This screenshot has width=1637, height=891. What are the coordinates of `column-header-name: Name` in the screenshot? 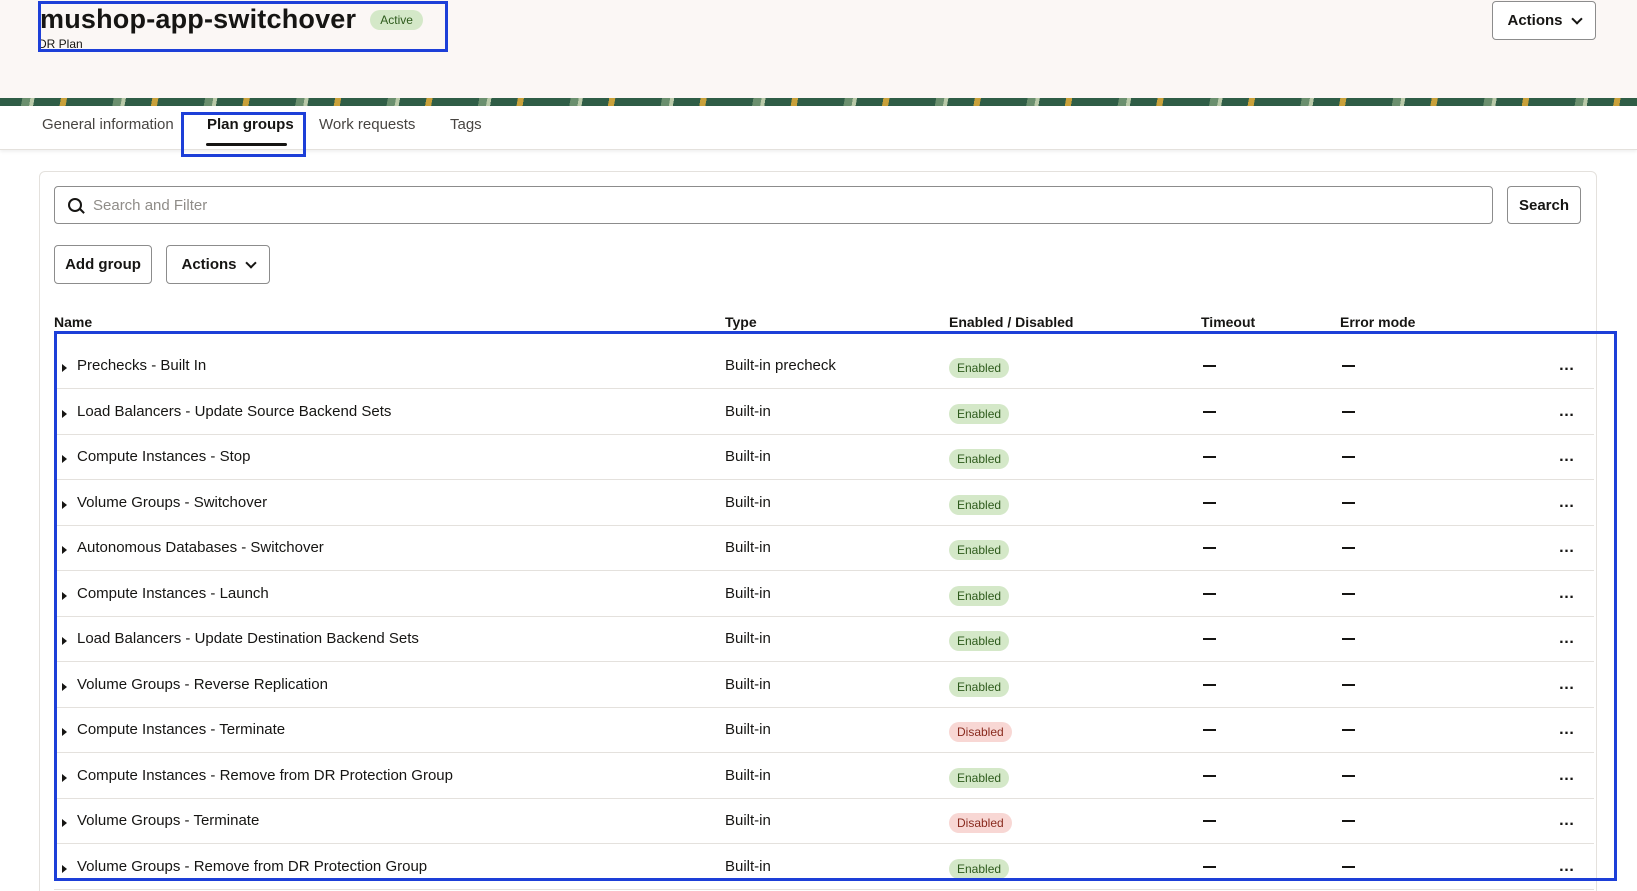 It's located at (73, 322).